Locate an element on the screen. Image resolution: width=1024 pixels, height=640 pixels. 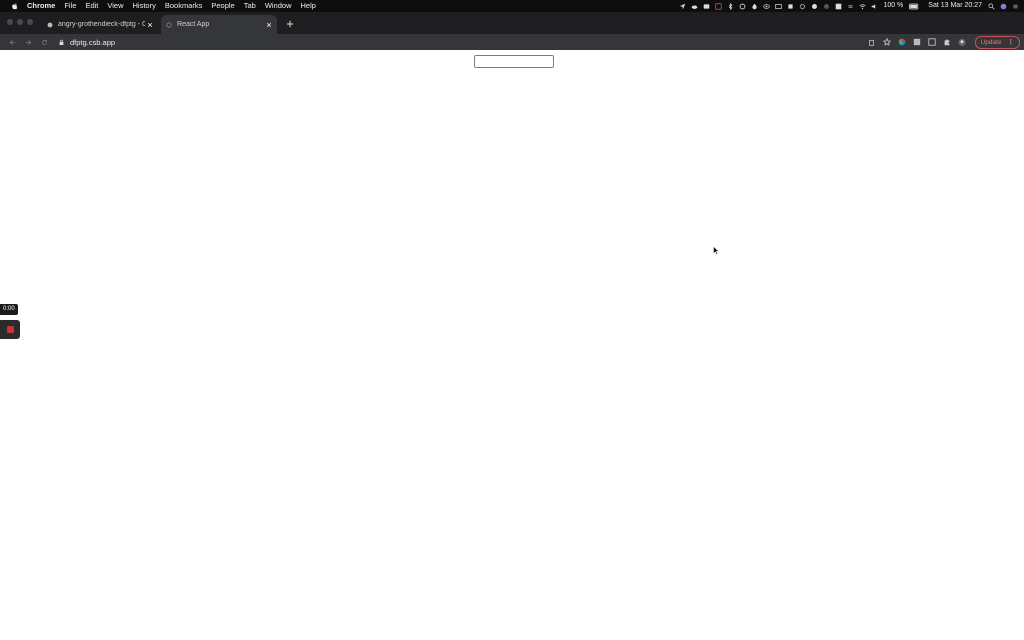
gear-icon is located at coordinates (802, 6).